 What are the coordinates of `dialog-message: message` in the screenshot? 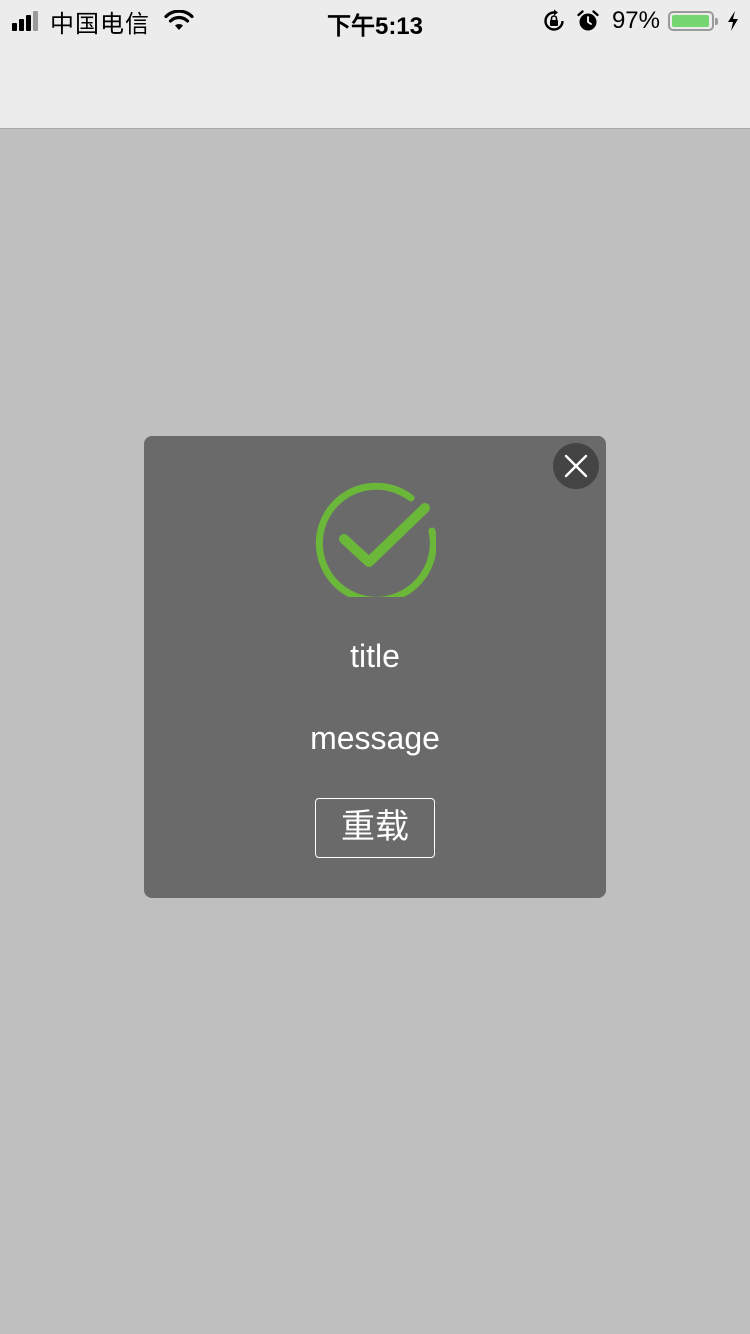 It's located at (375, 738).